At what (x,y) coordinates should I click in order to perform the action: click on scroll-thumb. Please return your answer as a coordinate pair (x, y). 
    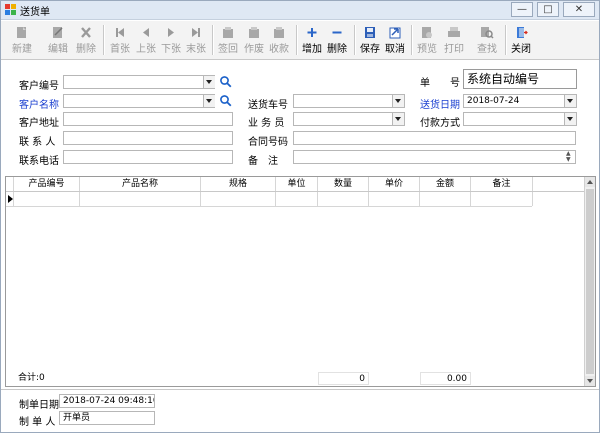
    Looking at the image, I should click on (590, 281).